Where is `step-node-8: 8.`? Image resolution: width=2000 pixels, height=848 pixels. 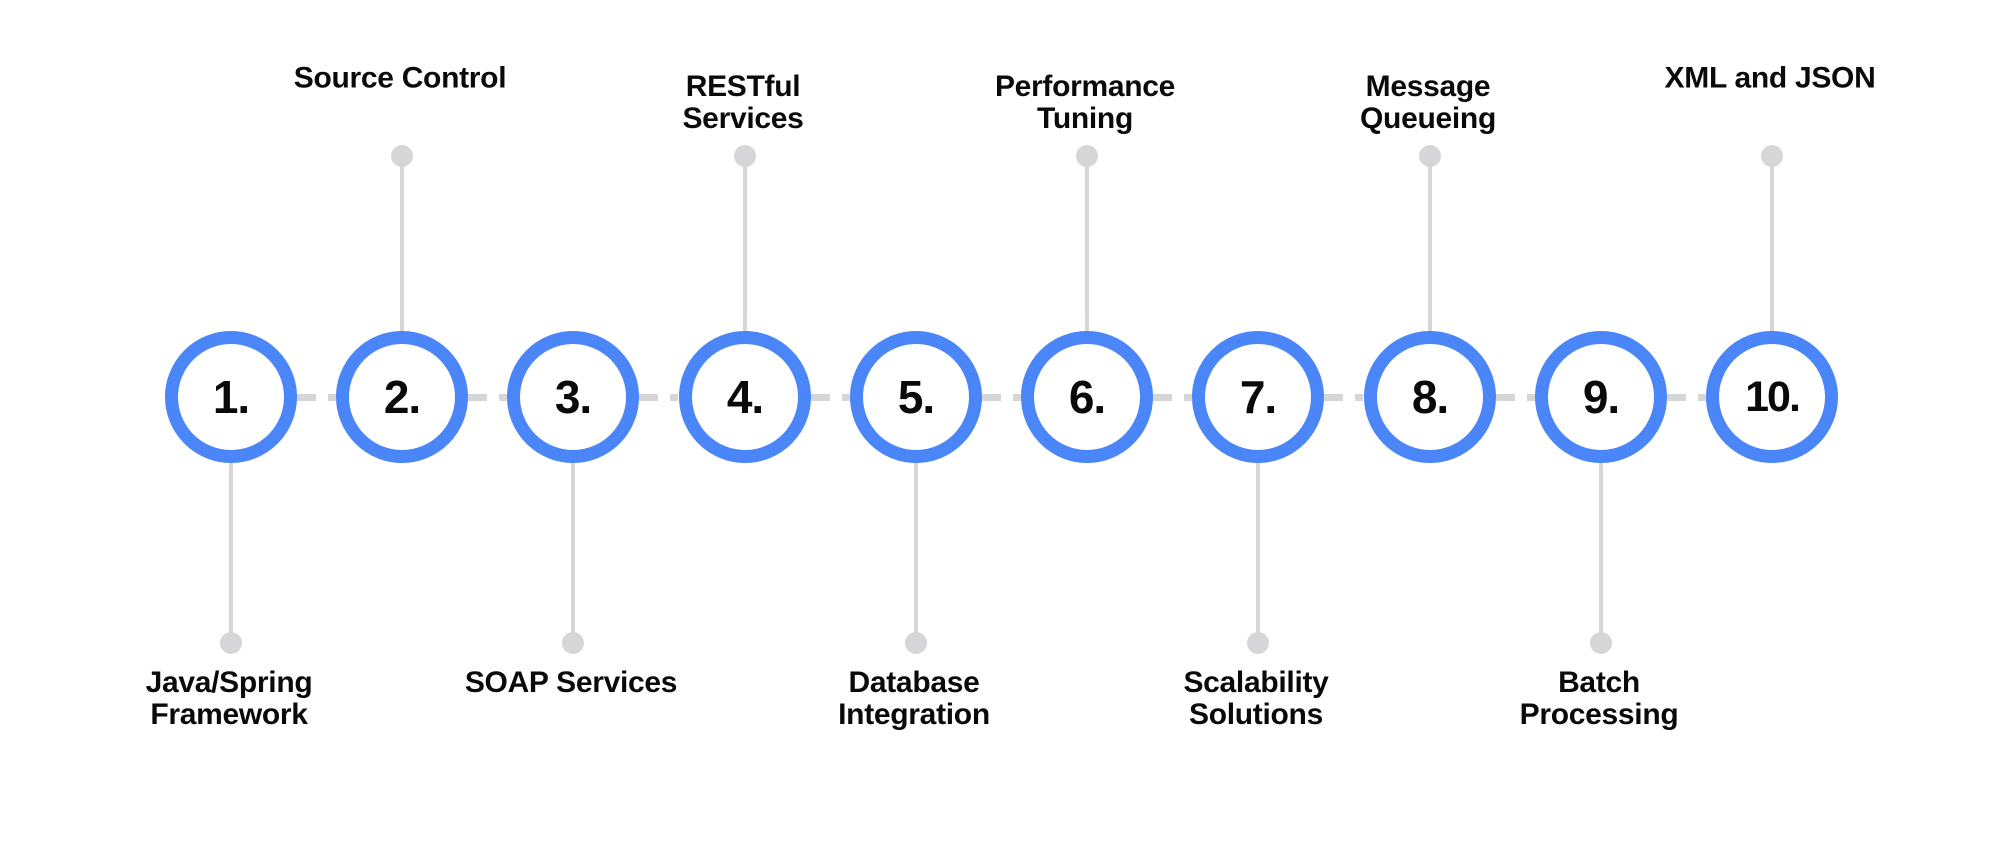 step-node-8: 8. is located at coordinates (1430, 397).